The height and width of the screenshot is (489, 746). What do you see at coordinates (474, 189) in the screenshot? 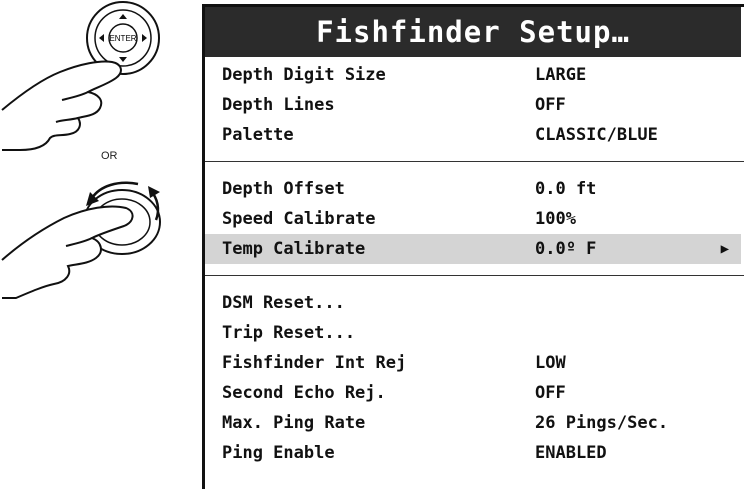
I see `menu-item-depth-offset: Depth Offset 0.0 ft` at bounding box center [474, 189].